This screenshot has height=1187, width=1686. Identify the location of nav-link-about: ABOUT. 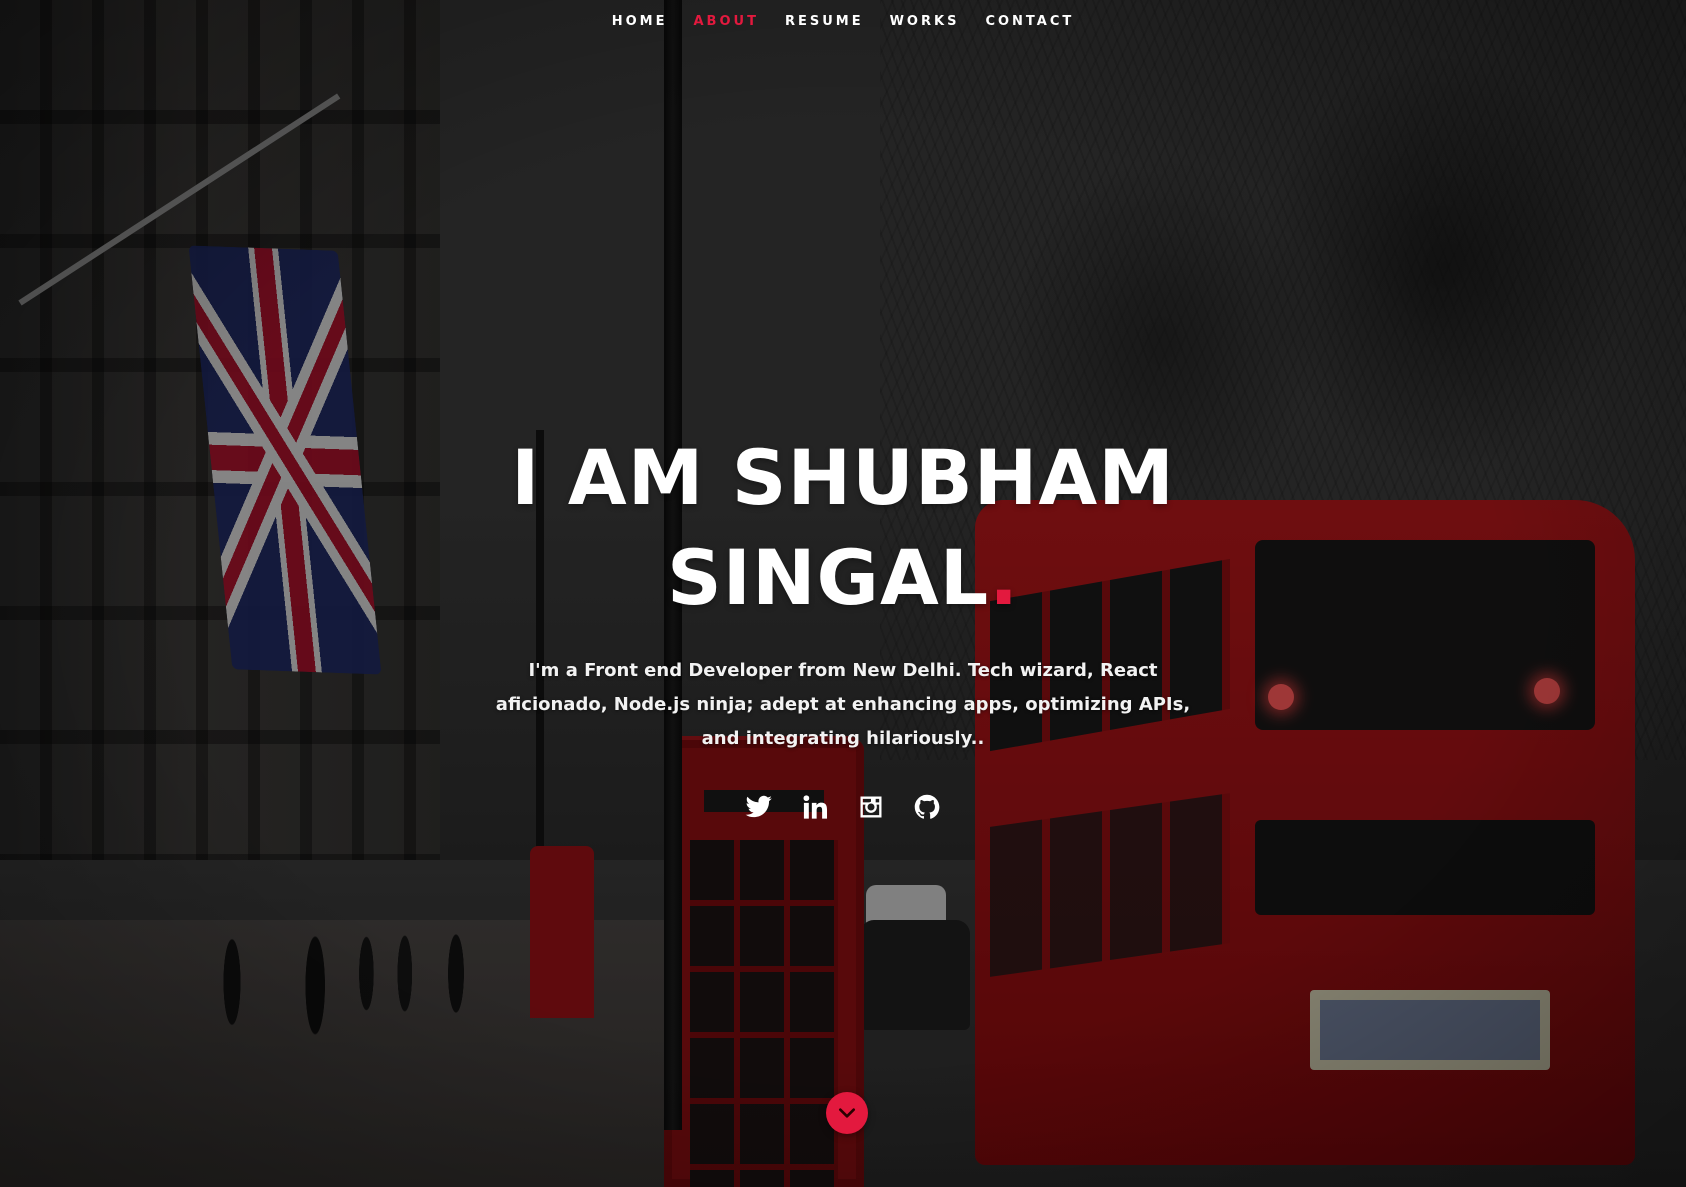
(726, 22).